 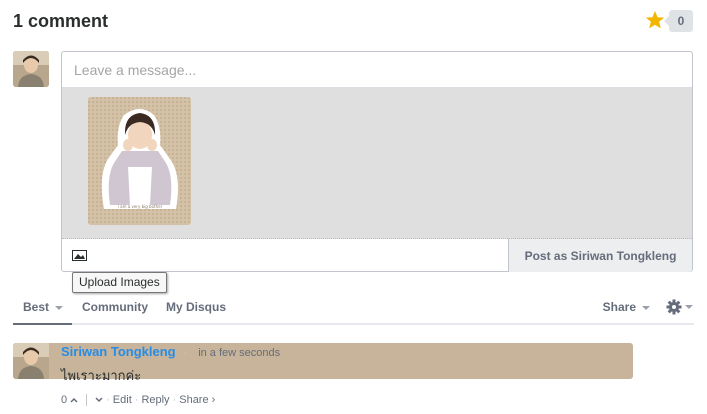 What do you see at coordinates (101, 375) in the screenshot?
I see `comment-text: ไพเราะมากค่ะ` at bounding box center [101, 375].